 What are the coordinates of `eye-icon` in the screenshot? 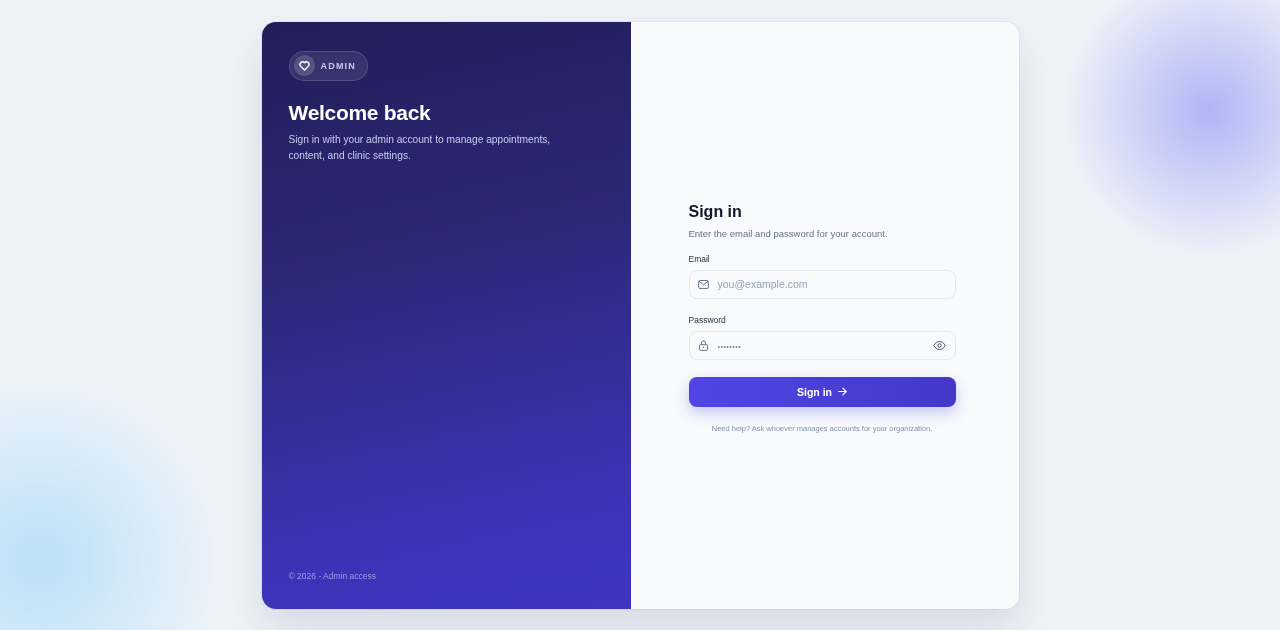 It's located at (939, 345).